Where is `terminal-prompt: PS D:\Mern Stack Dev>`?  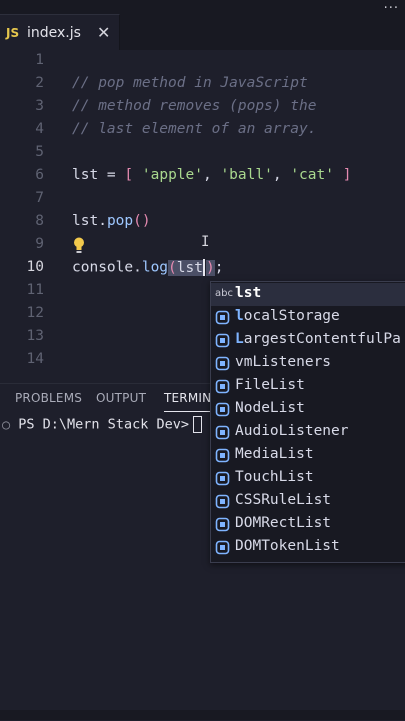
terminal-prompt: PS D:\Mern Stack Dev> is located at coordinates (103, 424).